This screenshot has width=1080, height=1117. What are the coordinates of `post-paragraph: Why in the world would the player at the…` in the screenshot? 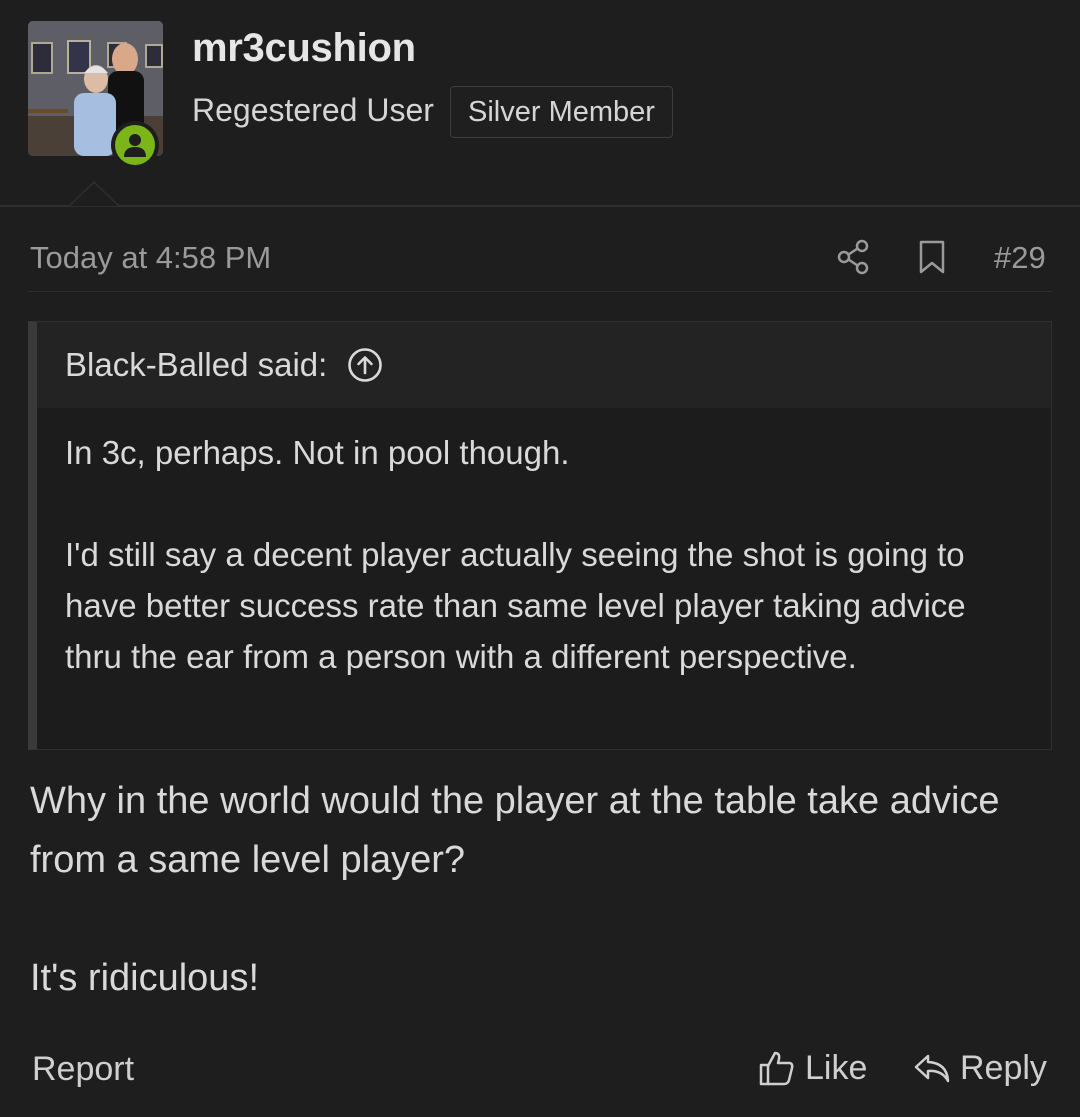 It's located at (515, 830).